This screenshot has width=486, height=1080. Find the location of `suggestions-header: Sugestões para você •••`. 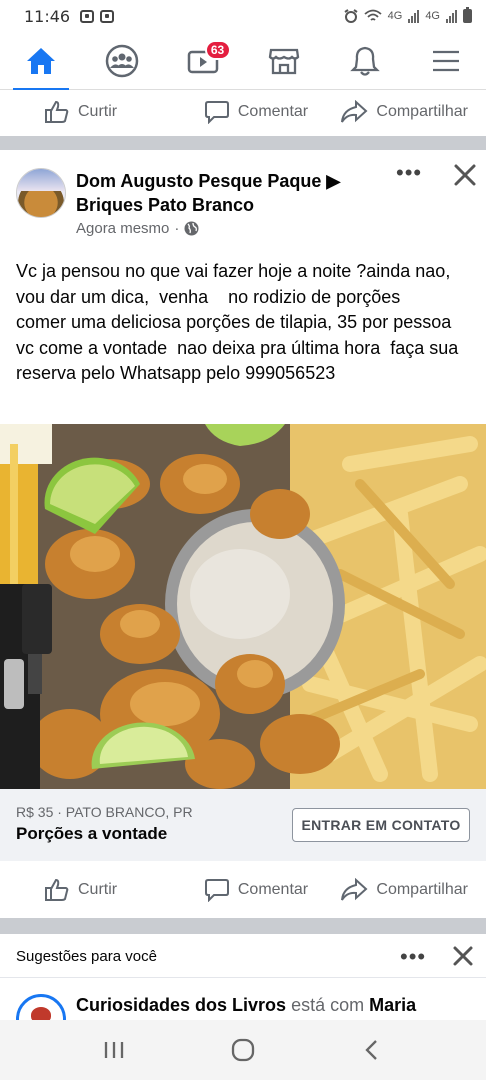

suggestions-header: Sugestões para você ••• is located at coordinates (243, 956).